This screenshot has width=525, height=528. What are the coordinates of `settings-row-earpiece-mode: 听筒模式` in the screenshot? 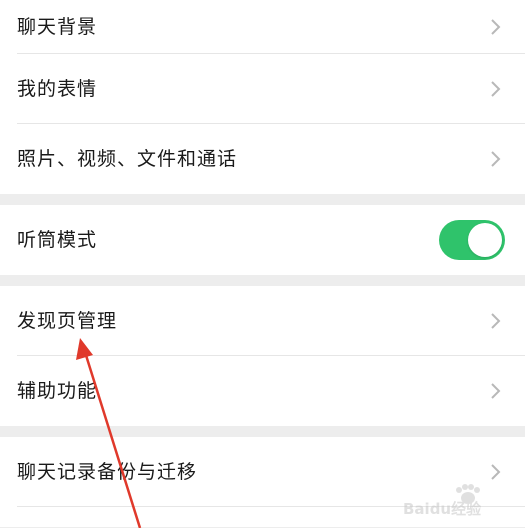 It's located at (262, 240).